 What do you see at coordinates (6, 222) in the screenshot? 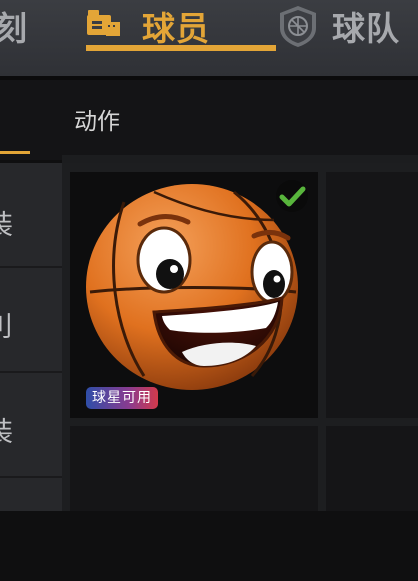
I see `left-menu-item-1-label: 装` at bounding box center [6, 222].